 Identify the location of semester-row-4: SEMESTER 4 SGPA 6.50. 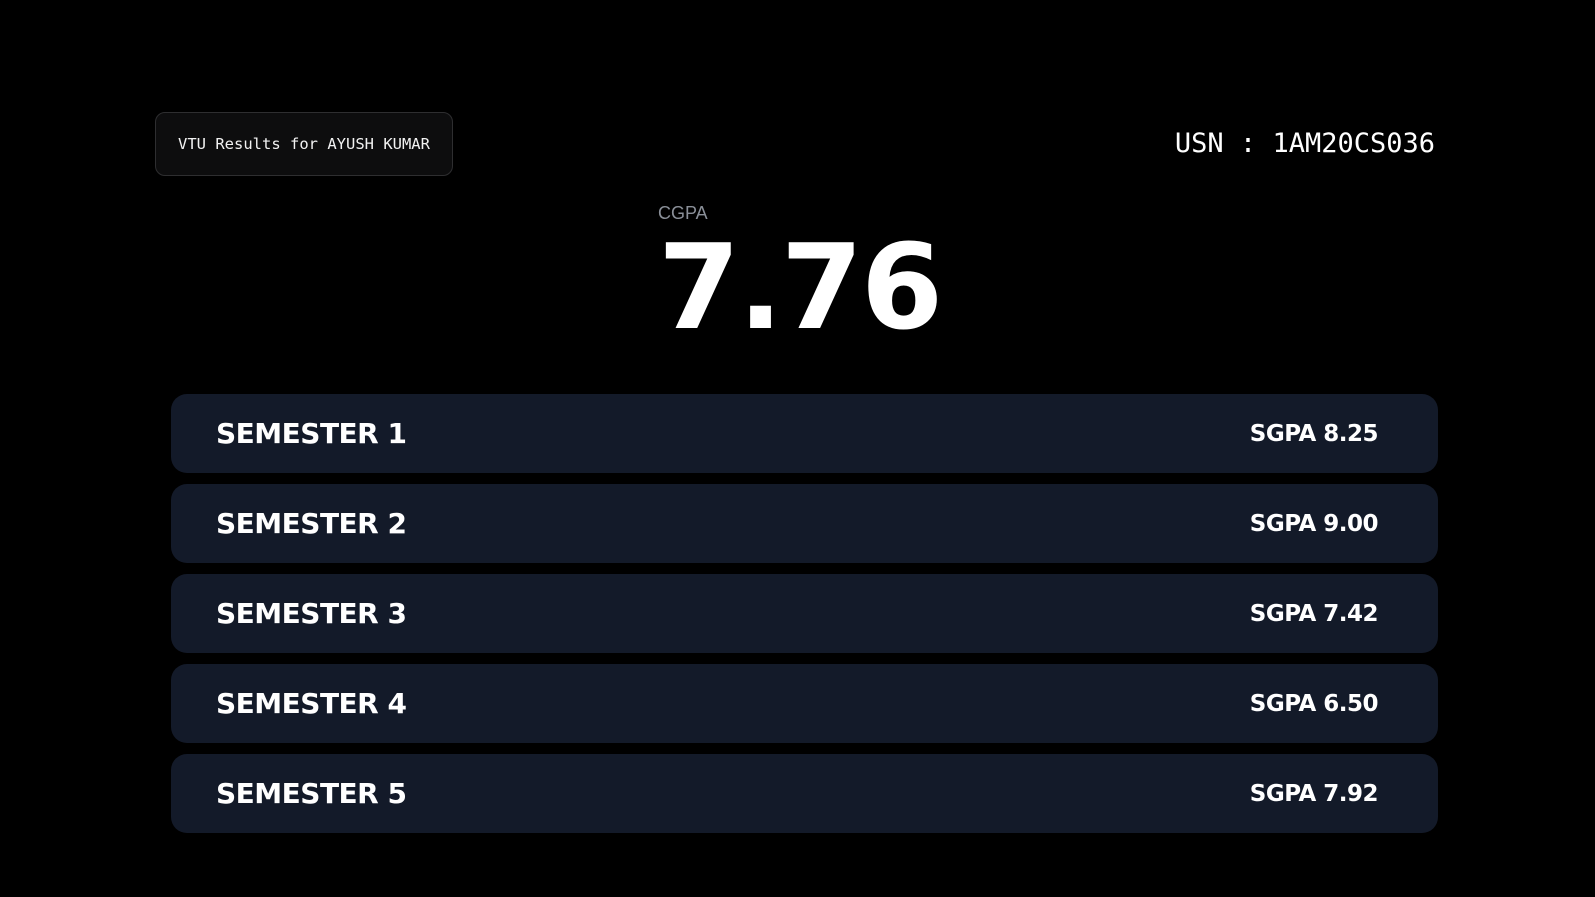
(804, 703).